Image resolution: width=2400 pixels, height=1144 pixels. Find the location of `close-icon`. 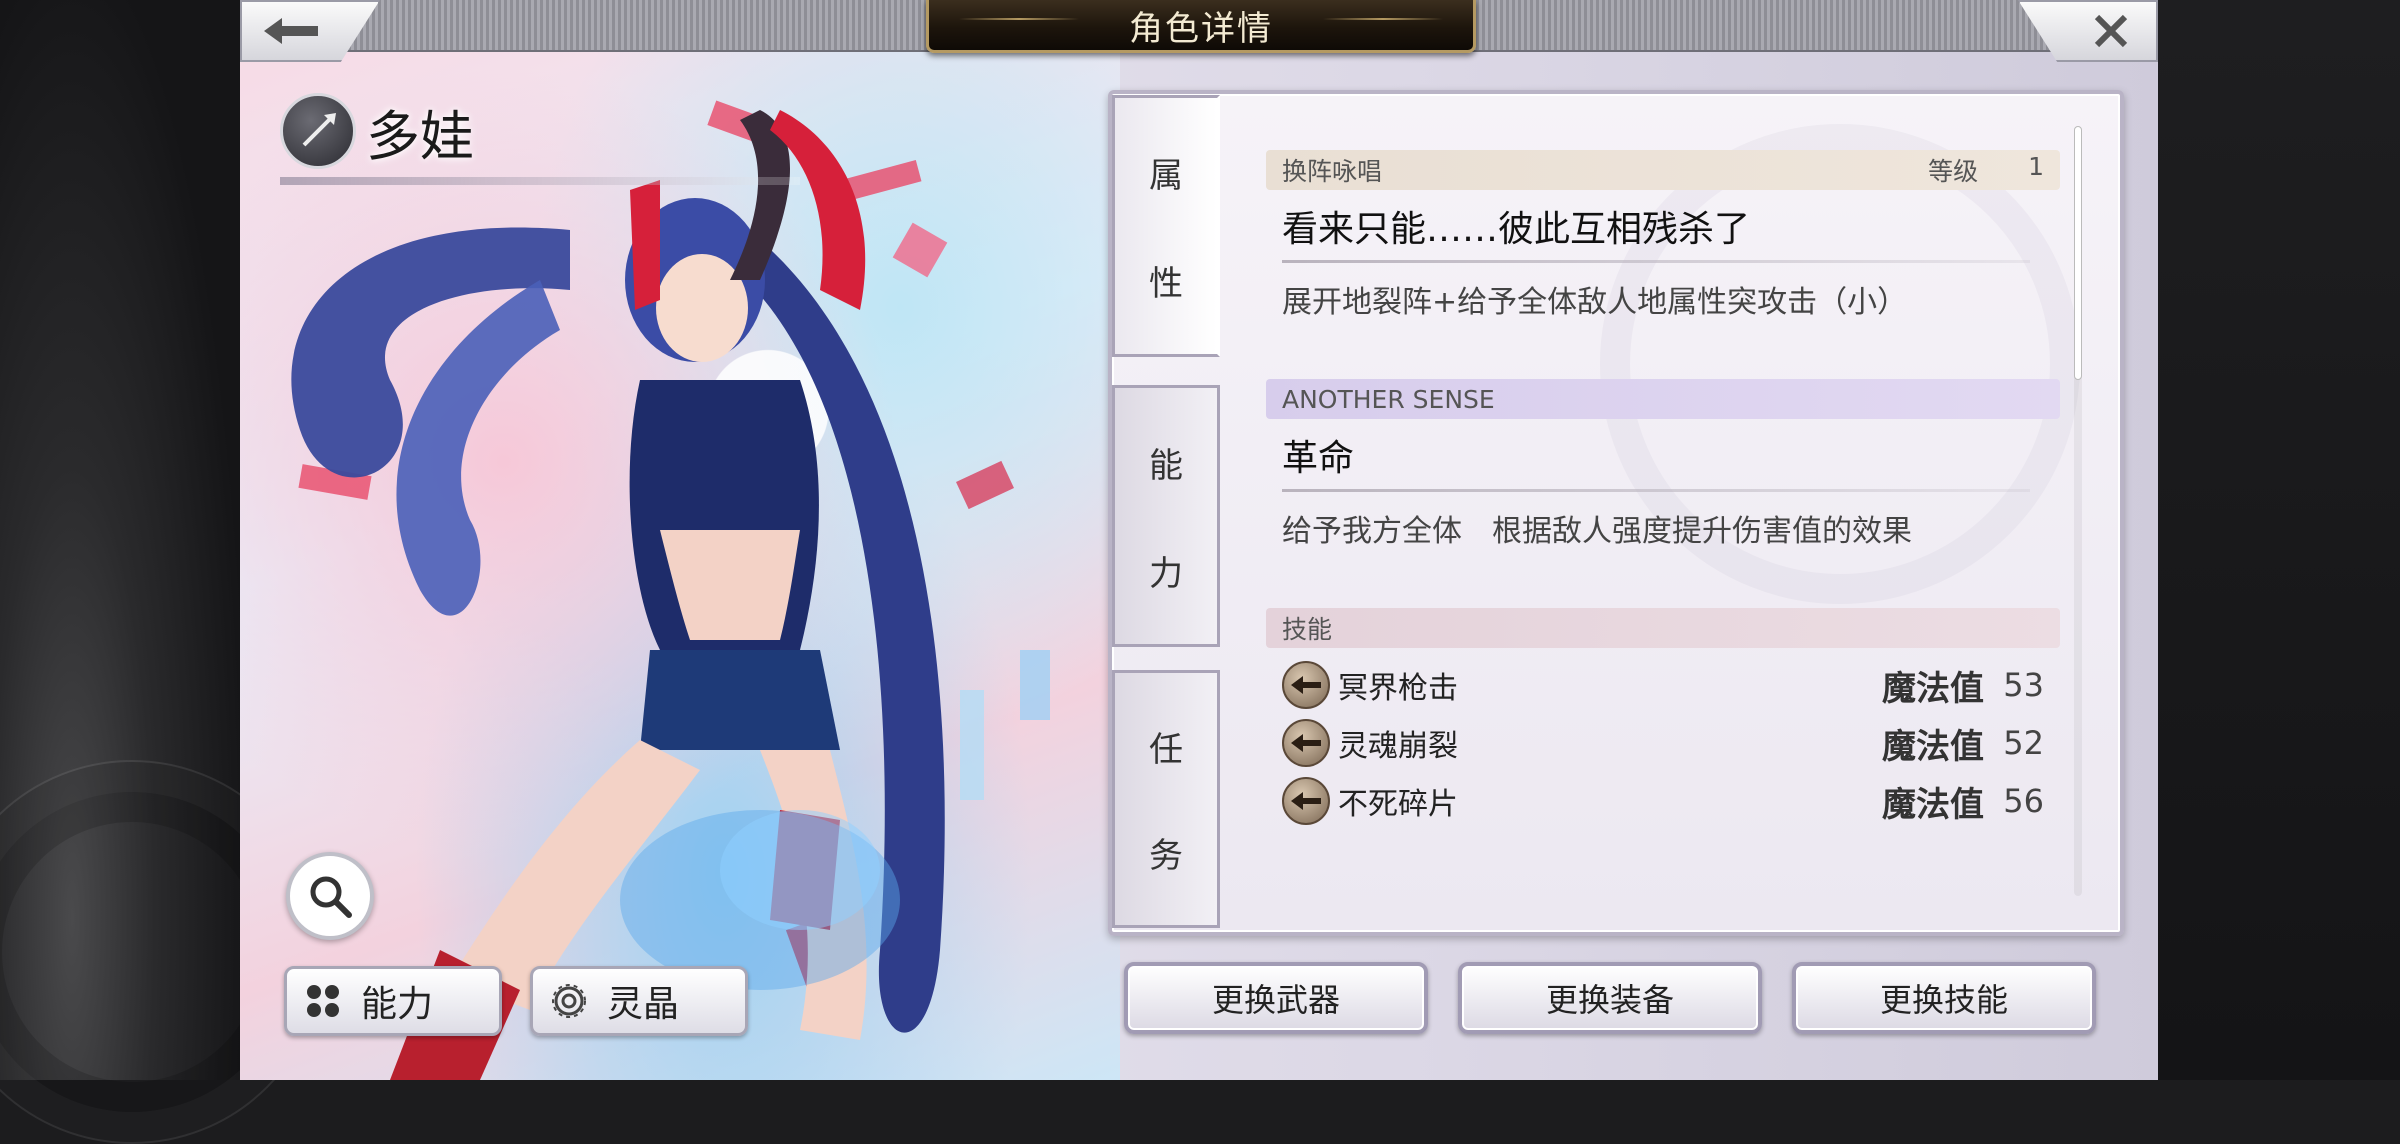

close-icon is located at coordinates (2111, 31).